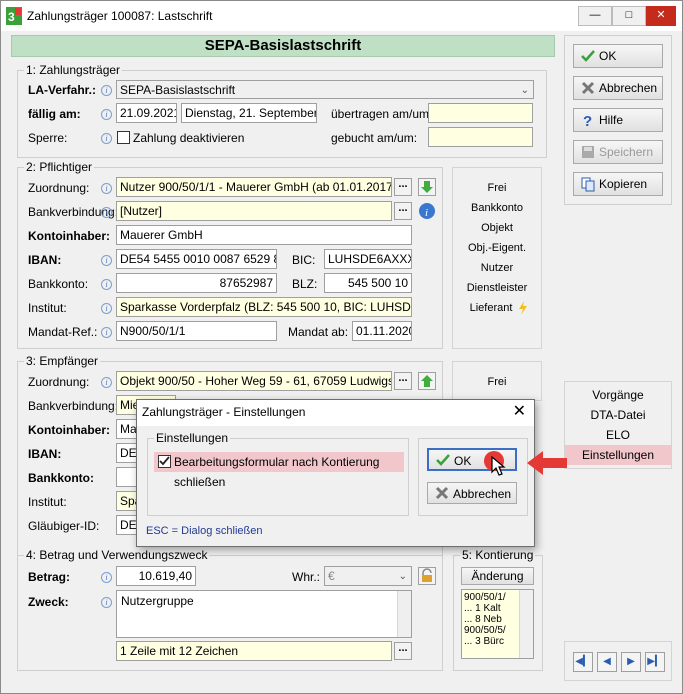 The width and height of the screenshot is (683, 694). Describe the element at coordinates (59, 188) in the screenshot. I see `zuordnung-label: Zuordnung:` at that location.